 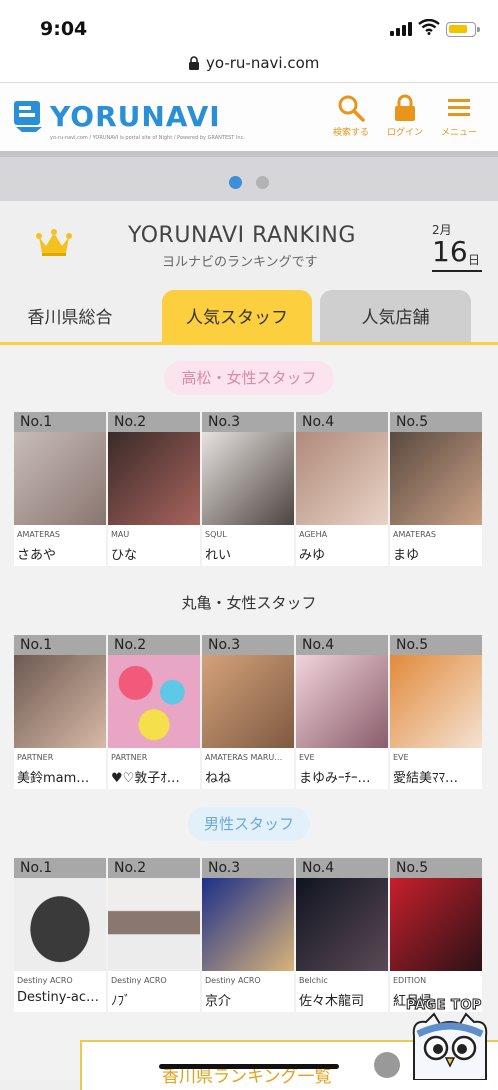 I want to click on signal-icon, so click(x=401, y=29).